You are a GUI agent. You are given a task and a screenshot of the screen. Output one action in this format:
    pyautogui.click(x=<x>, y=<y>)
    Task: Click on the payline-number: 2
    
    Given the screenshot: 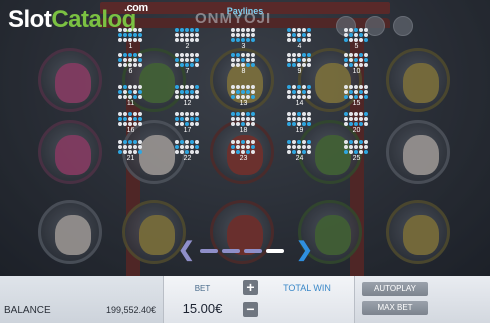 What is the action you would take?
    pyautogui.click(x=187, y=46)
    